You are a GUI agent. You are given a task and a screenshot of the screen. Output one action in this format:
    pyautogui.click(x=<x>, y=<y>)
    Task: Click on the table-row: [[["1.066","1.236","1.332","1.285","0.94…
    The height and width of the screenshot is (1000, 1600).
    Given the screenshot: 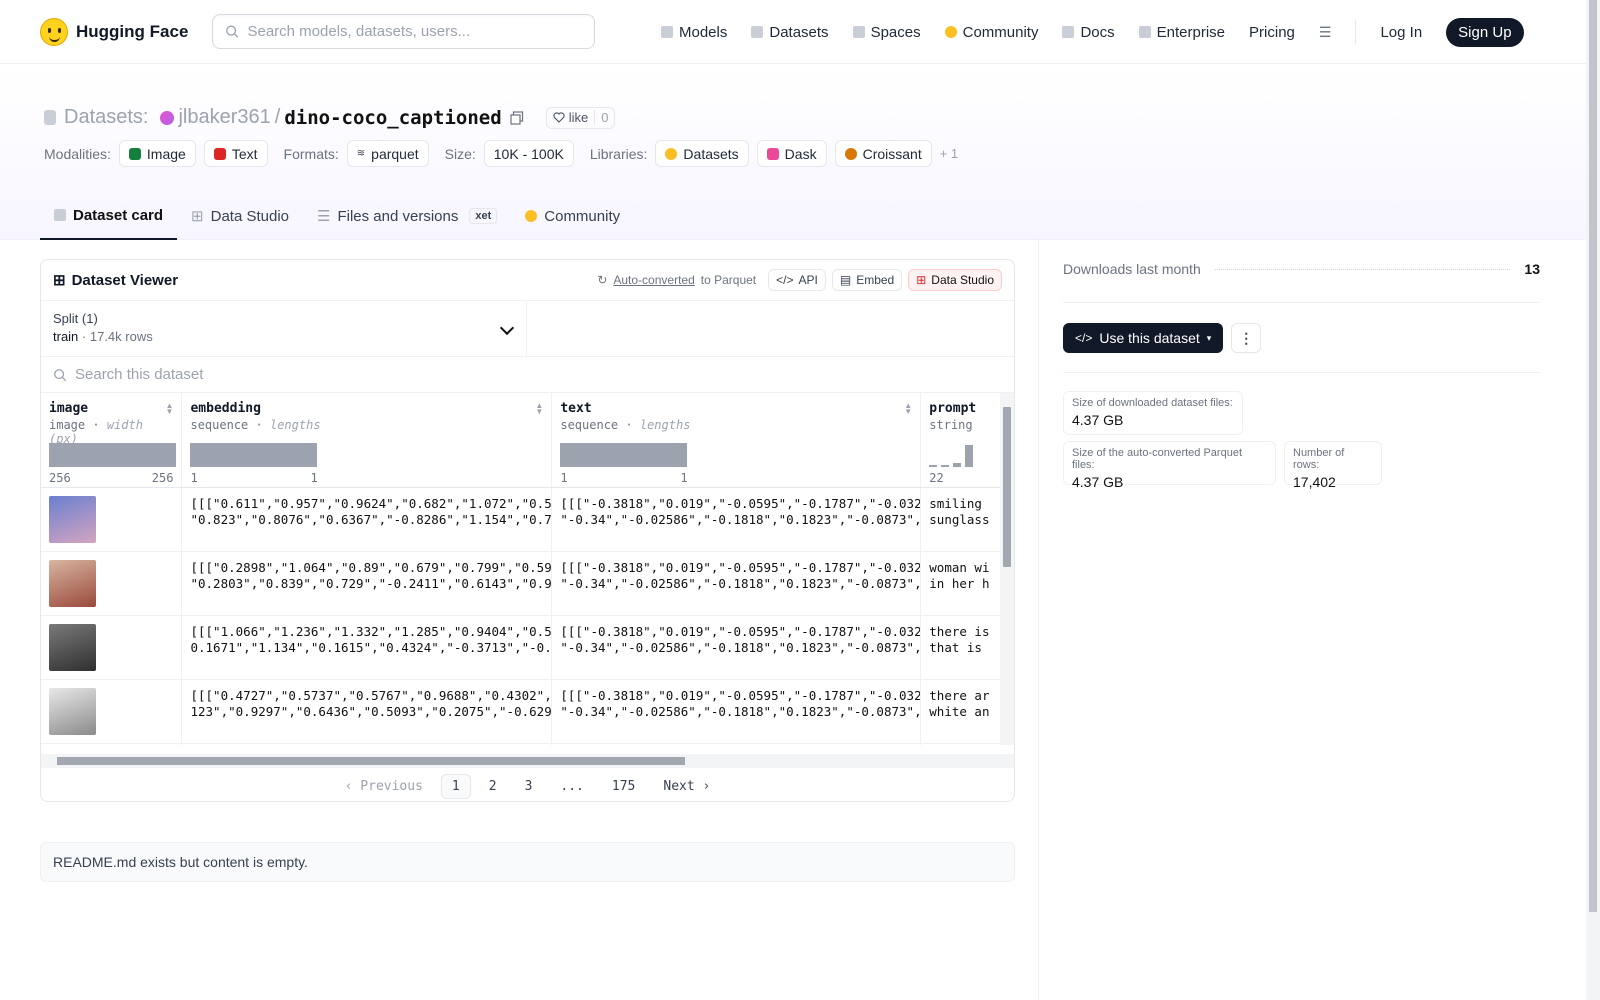 What is the action you would take?
    pyautogui.click(x=520, y=648)
    